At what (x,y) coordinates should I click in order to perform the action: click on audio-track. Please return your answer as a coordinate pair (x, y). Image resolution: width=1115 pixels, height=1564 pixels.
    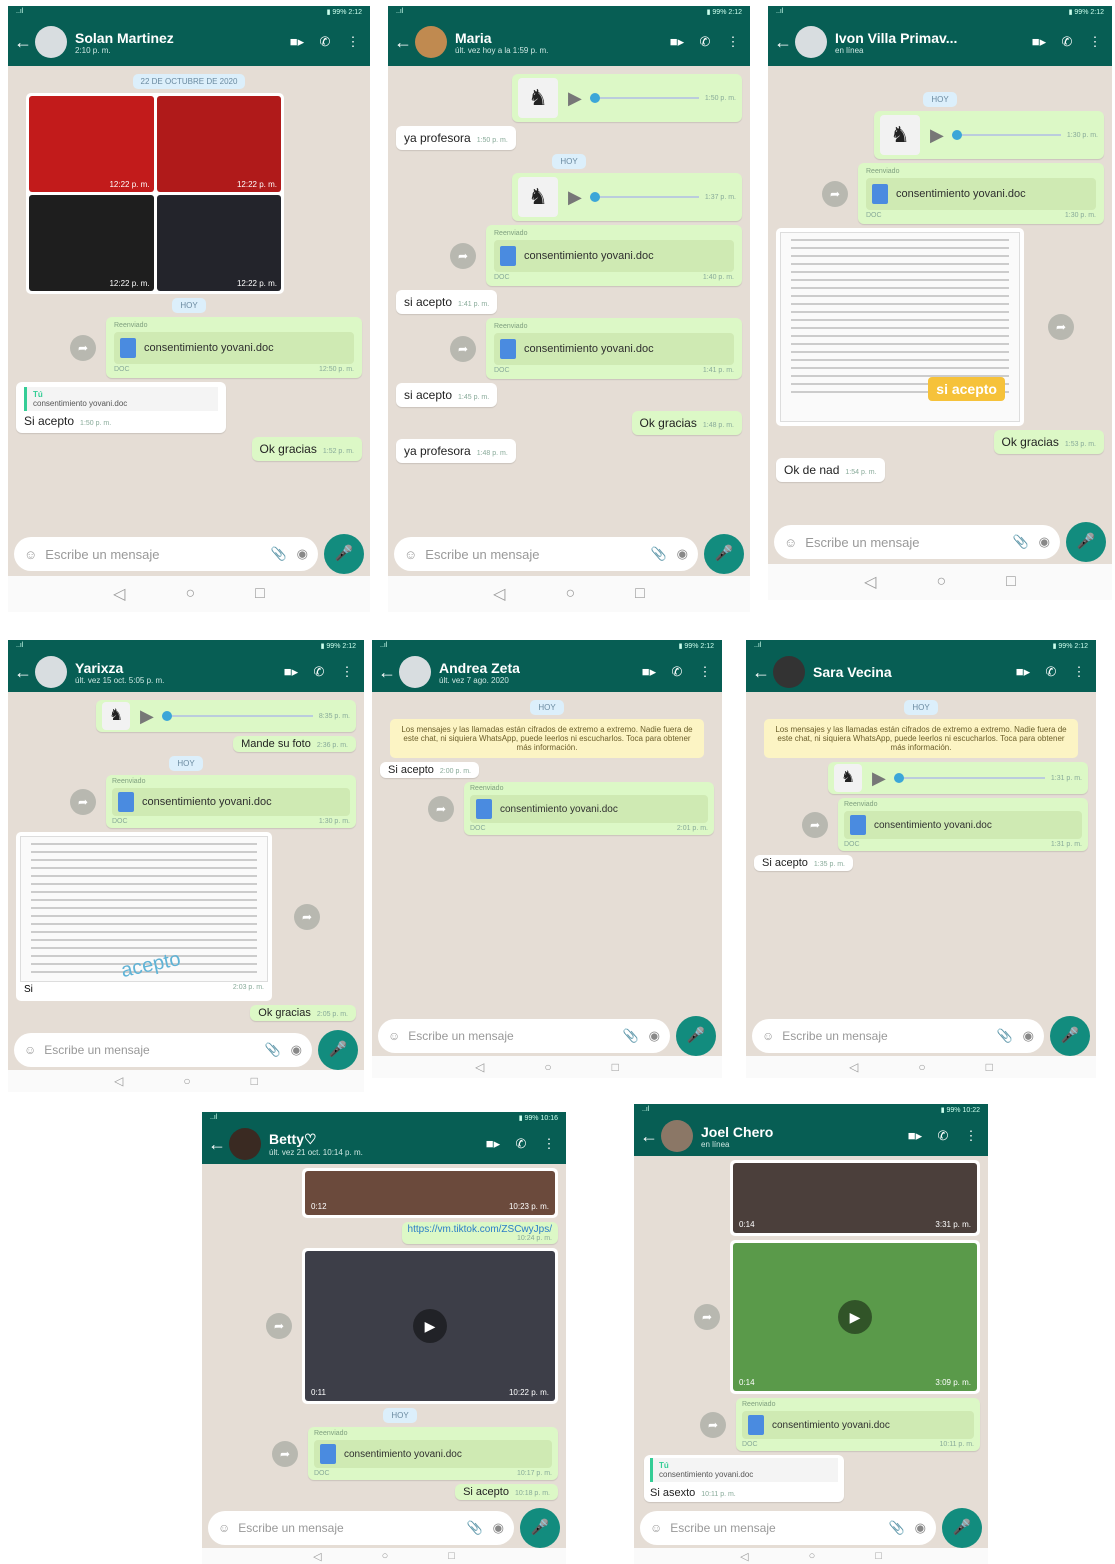
    Looking at the image, I should click on (237, 716).